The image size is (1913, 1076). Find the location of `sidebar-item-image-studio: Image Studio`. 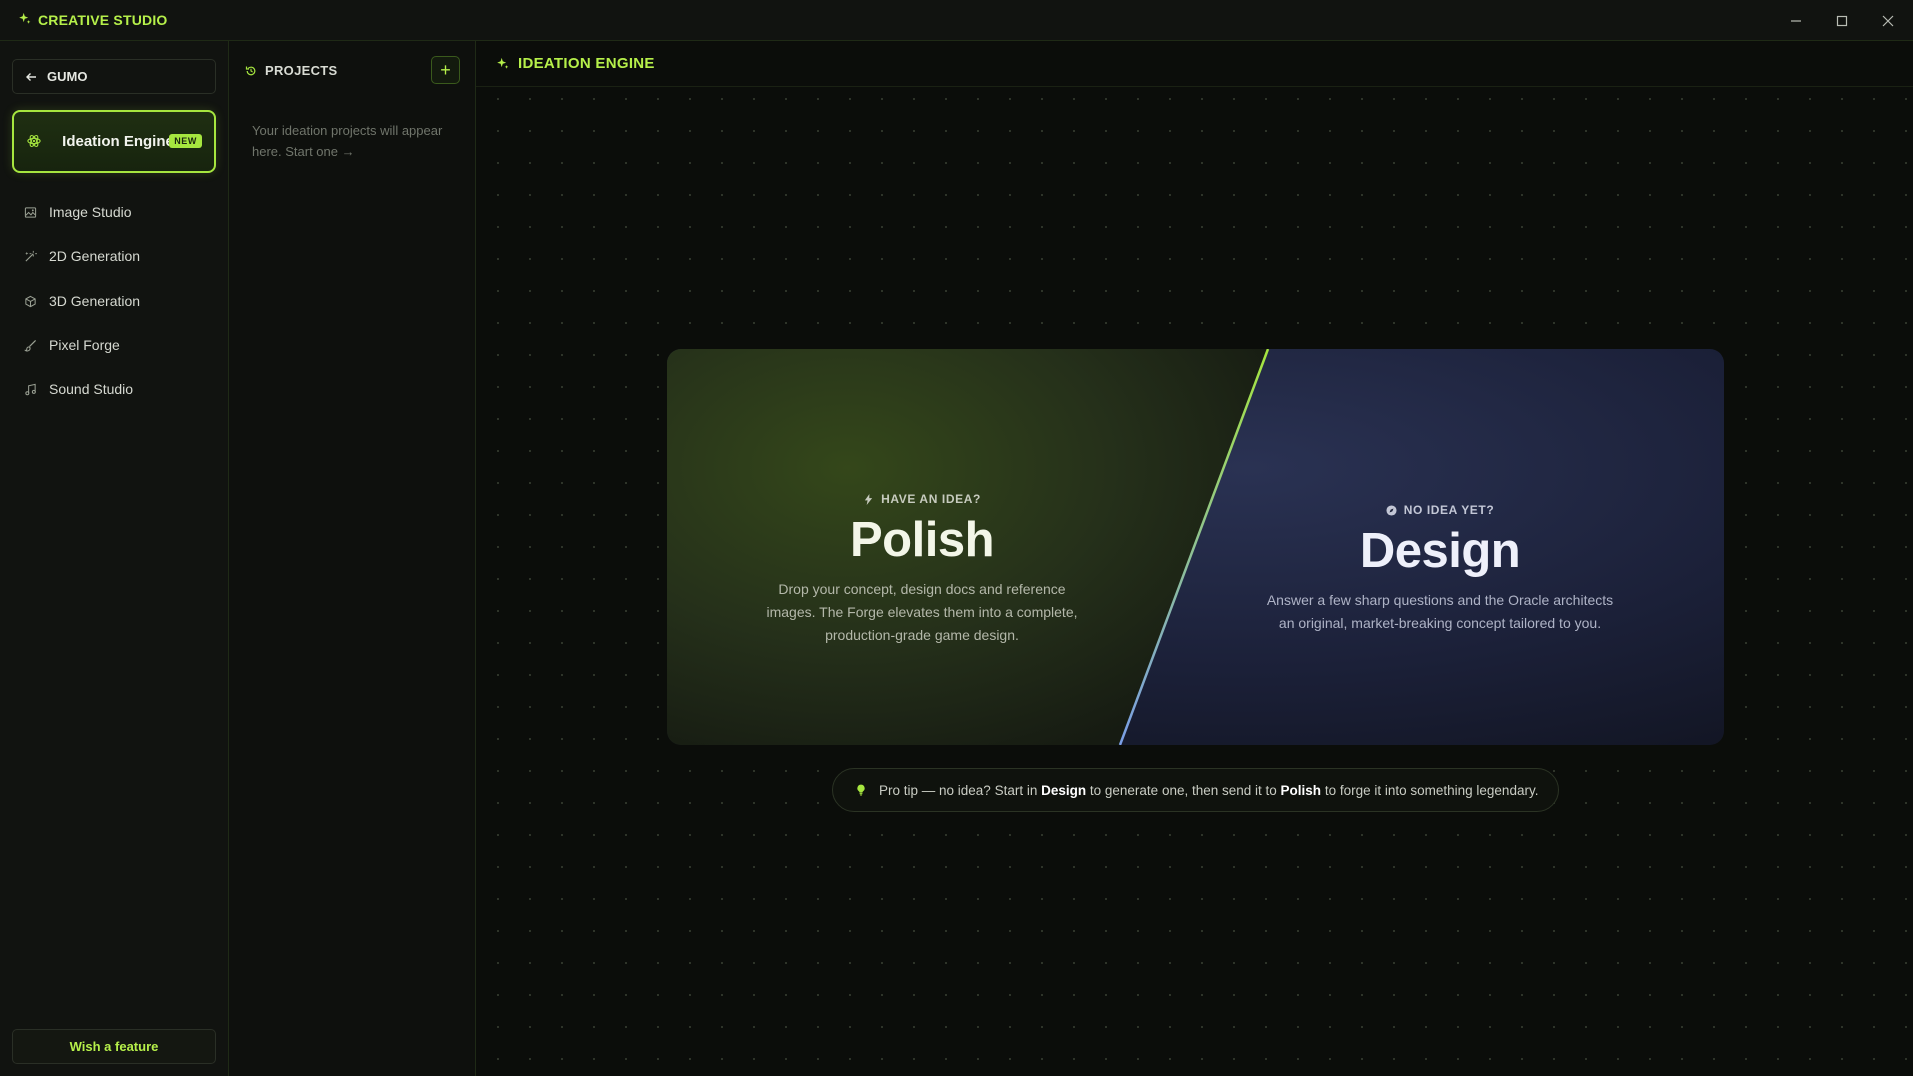

sidebar-item-image-studio: Image Studio is located at coordinates (78, 212).